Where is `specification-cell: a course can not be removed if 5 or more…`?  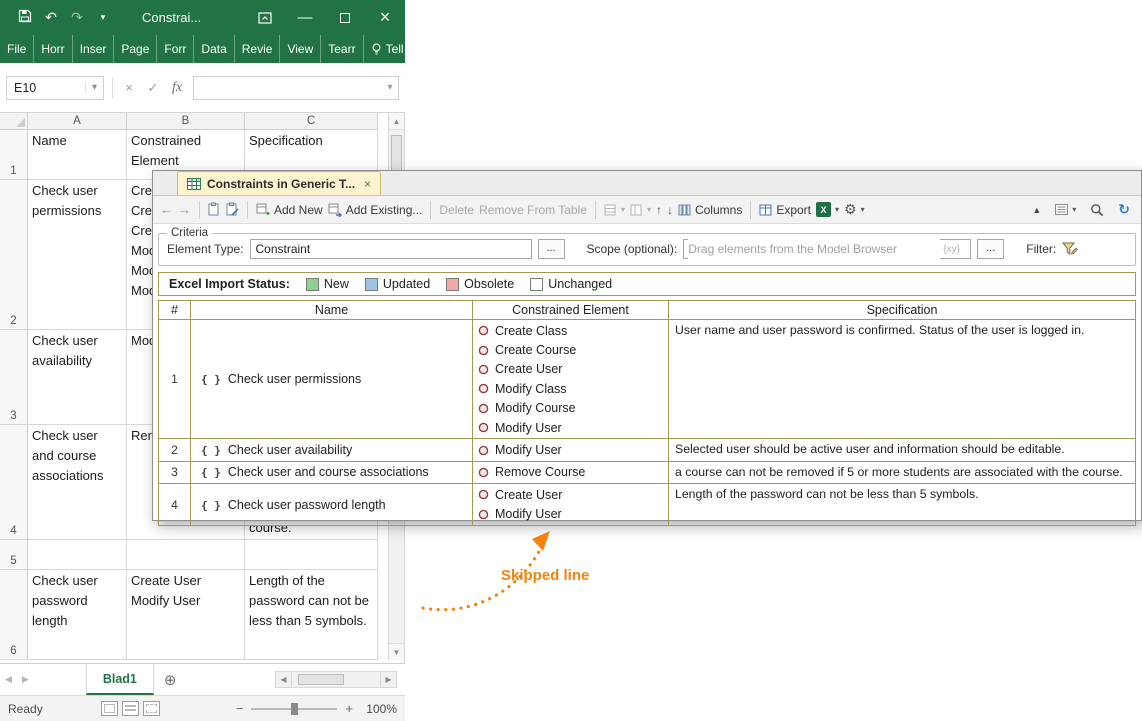 specification-cell: a course can not be removed if 5 or more… is located at coordinates (902, 472).